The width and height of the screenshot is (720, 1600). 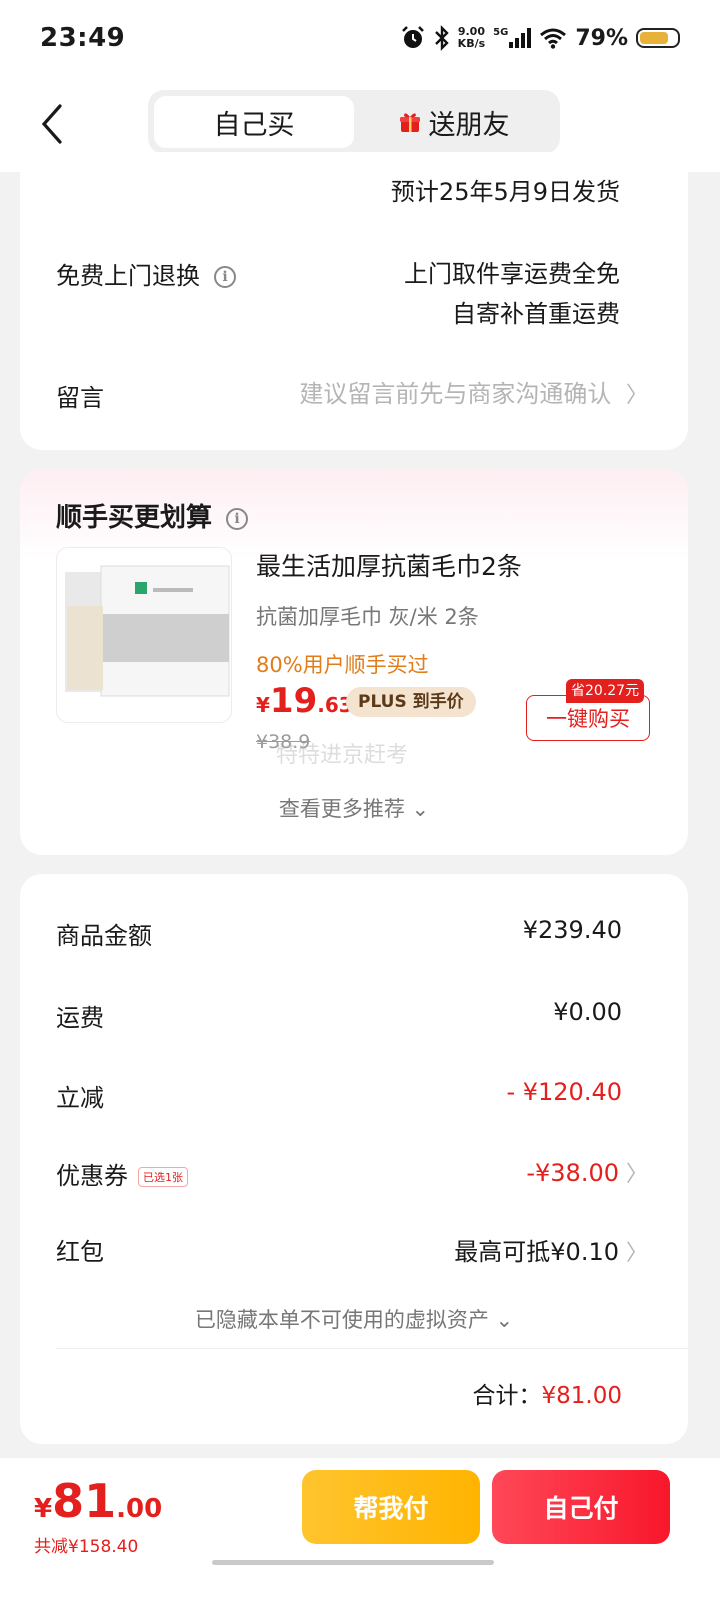 I want to click on tab-gift-friend: 送朋友, so click(x=454, y=122).